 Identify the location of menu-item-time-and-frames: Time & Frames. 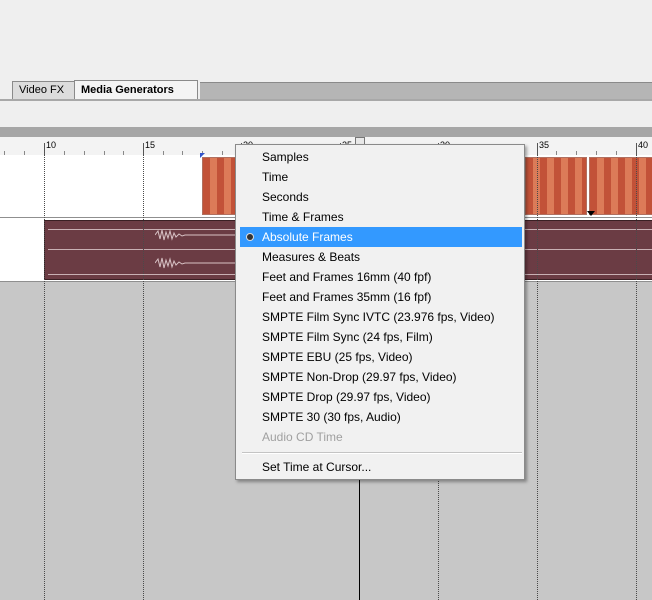
(381, 217).